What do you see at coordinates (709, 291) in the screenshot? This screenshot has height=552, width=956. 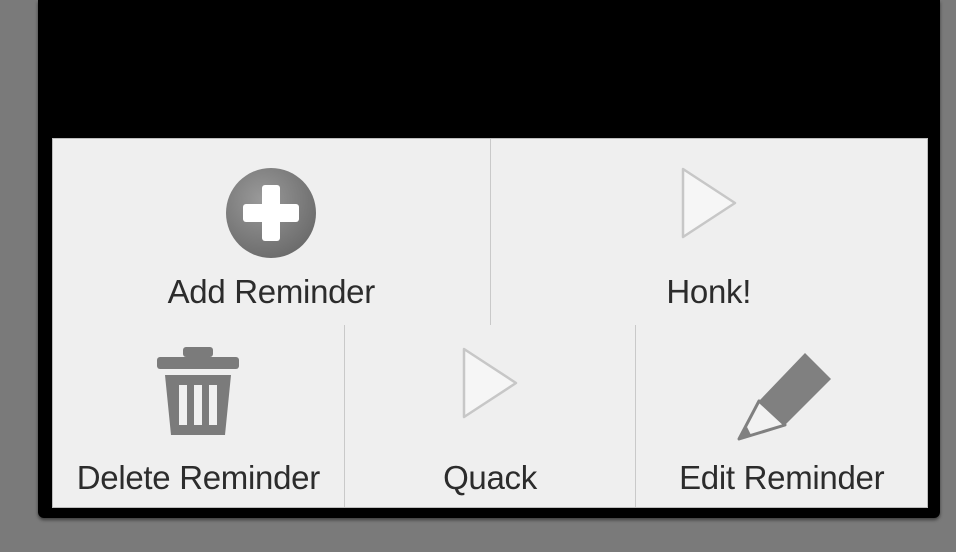 I see `honk-label: Honk!` at bounding box center [709, 291].